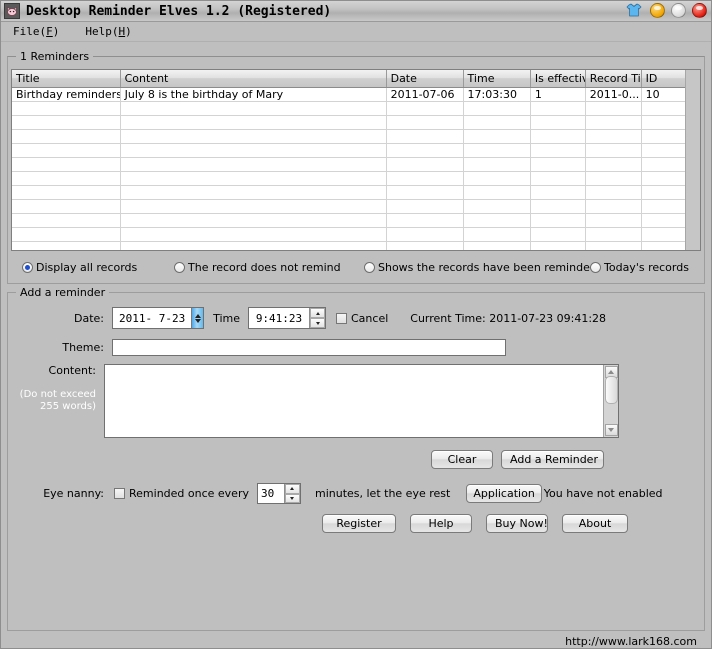 This screenshot has height=649, width=712. Describe the element at coordinates (179, 11) in the screenshot. I see `window-title: Desktop Reminder Elves 1.2 (Registered)` at that location.